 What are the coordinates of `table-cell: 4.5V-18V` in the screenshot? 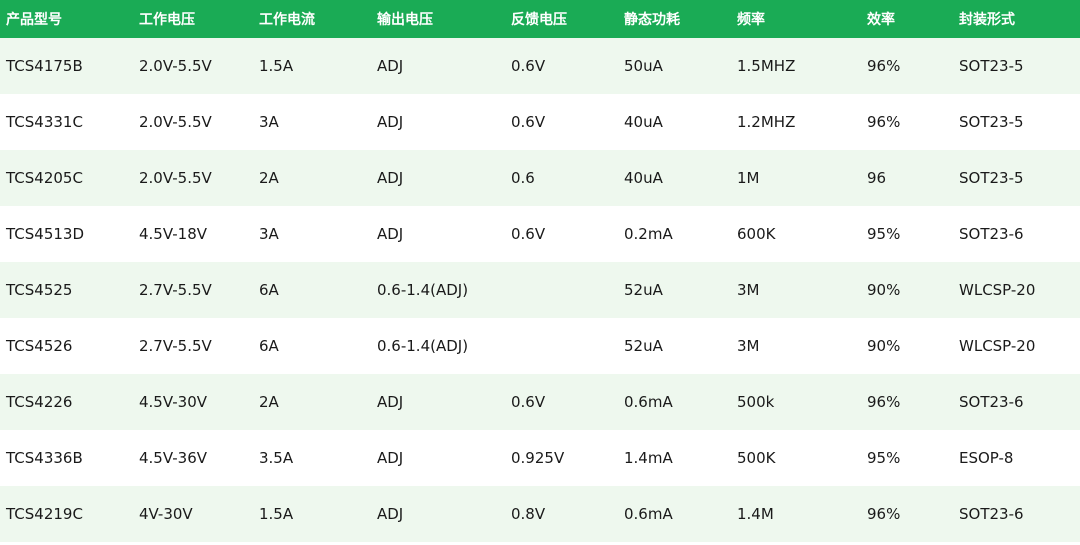 It's located at (192, 234).